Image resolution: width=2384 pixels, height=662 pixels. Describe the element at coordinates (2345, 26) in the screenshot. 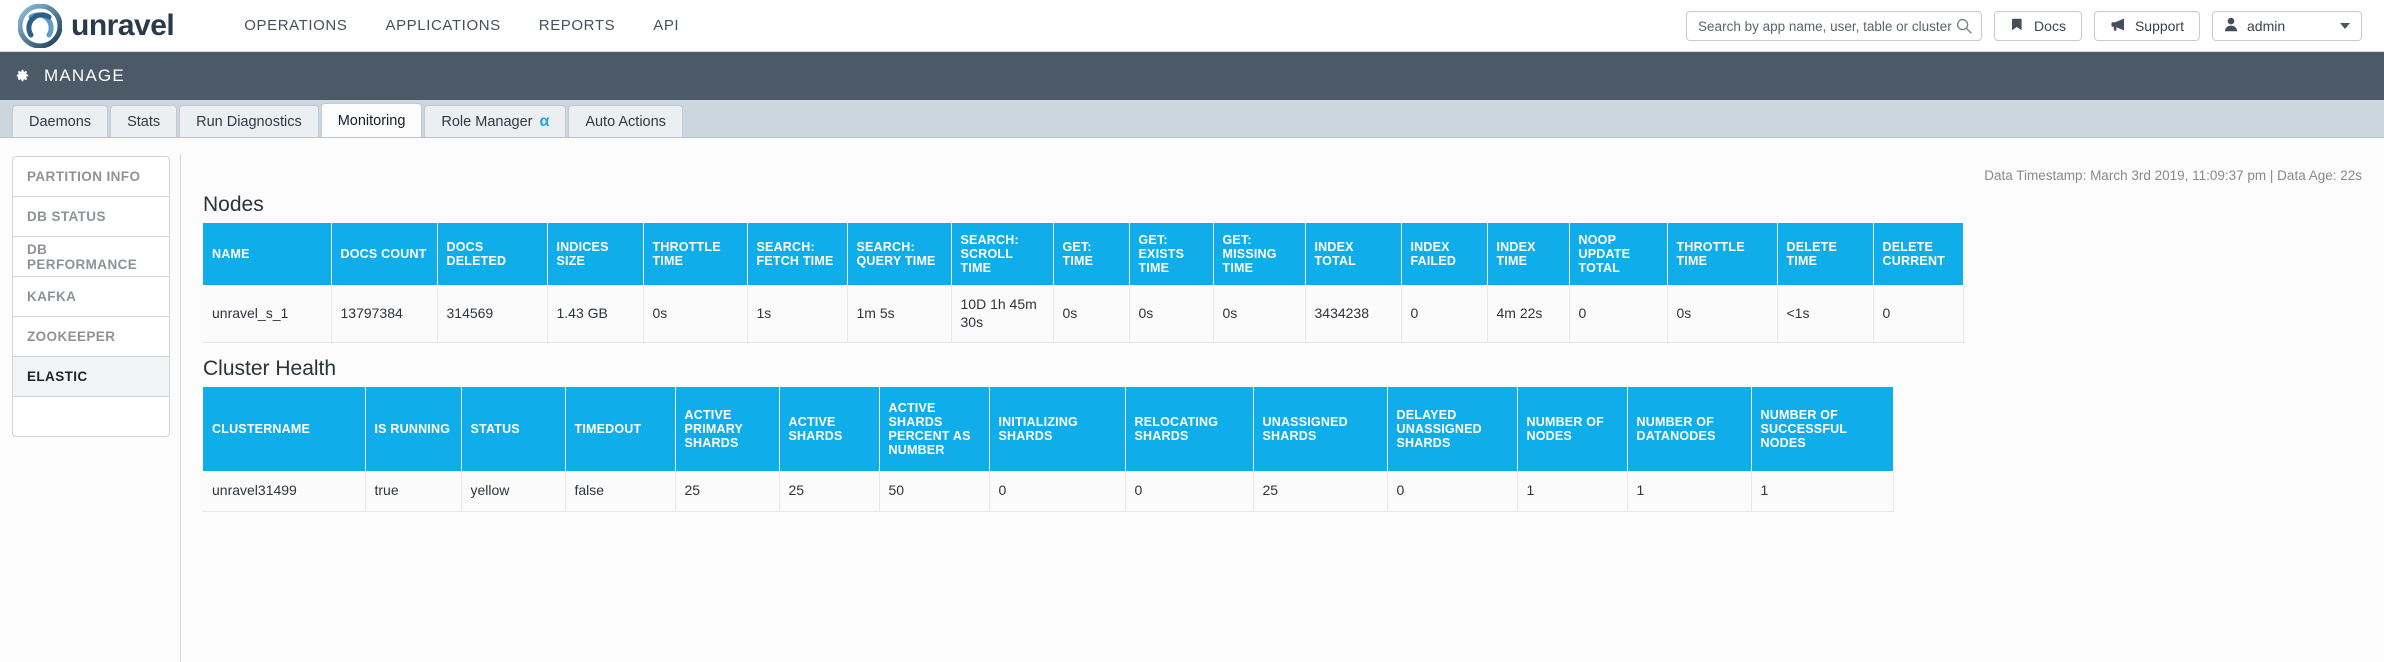

I see `chevron-down-icon` at that location.